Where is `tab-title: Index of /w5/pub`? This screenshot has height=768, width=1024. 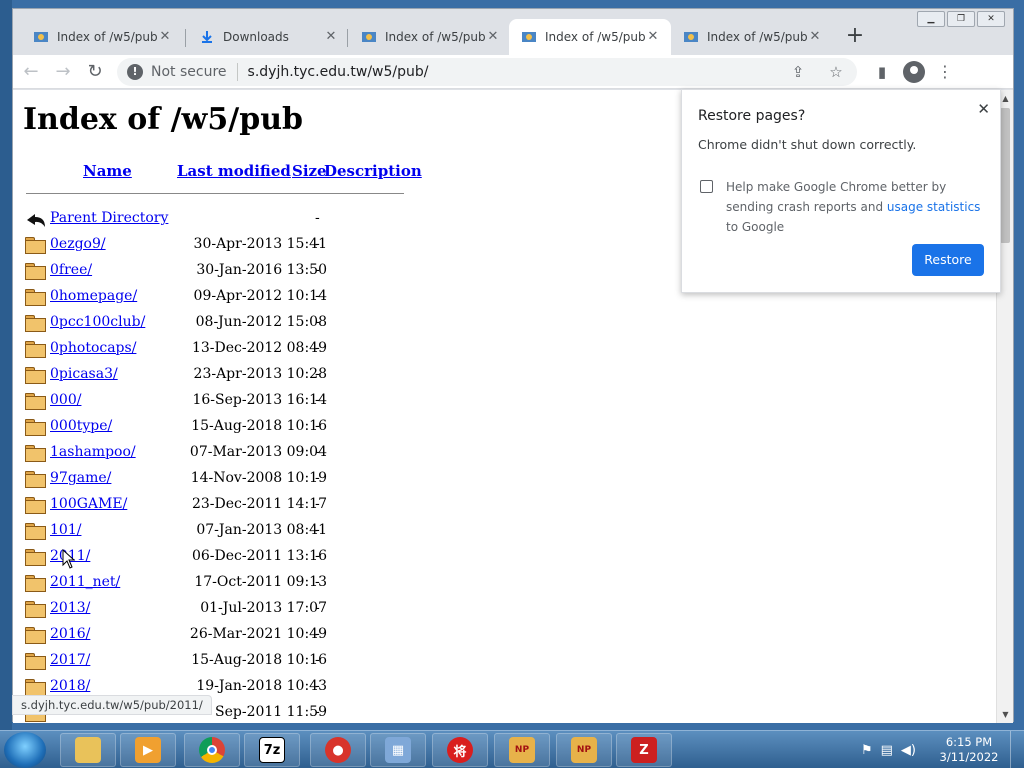 tab-title: Index of /w5/pub is located at coordinates (595, 37).